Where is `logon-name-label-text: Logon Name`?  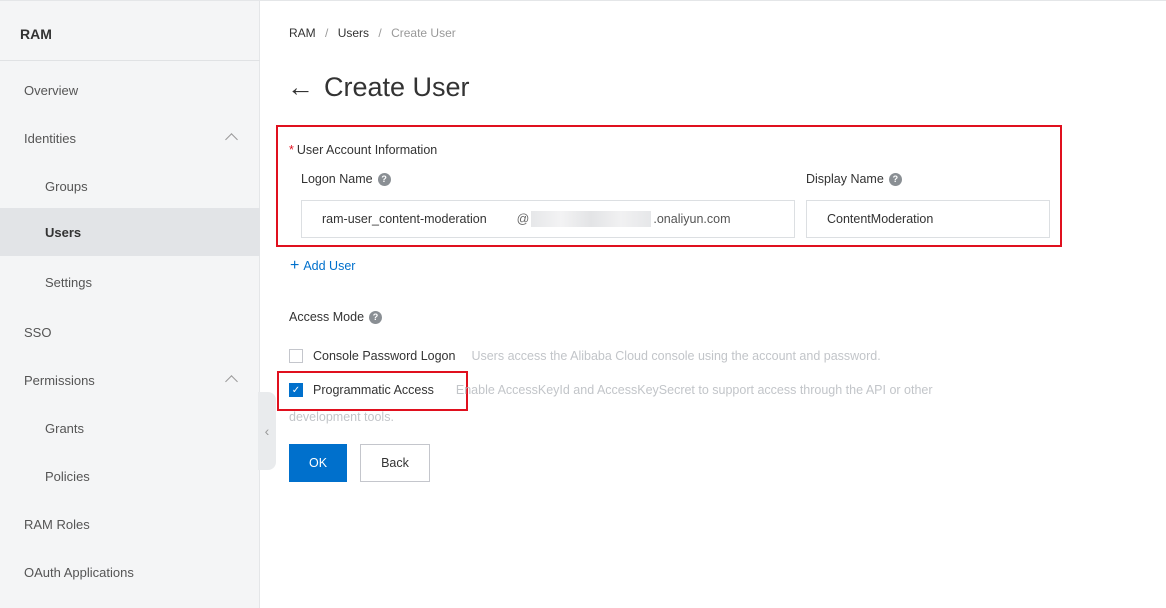 logon-name-label-text: Logon Name is located at coordinates (337, 179).